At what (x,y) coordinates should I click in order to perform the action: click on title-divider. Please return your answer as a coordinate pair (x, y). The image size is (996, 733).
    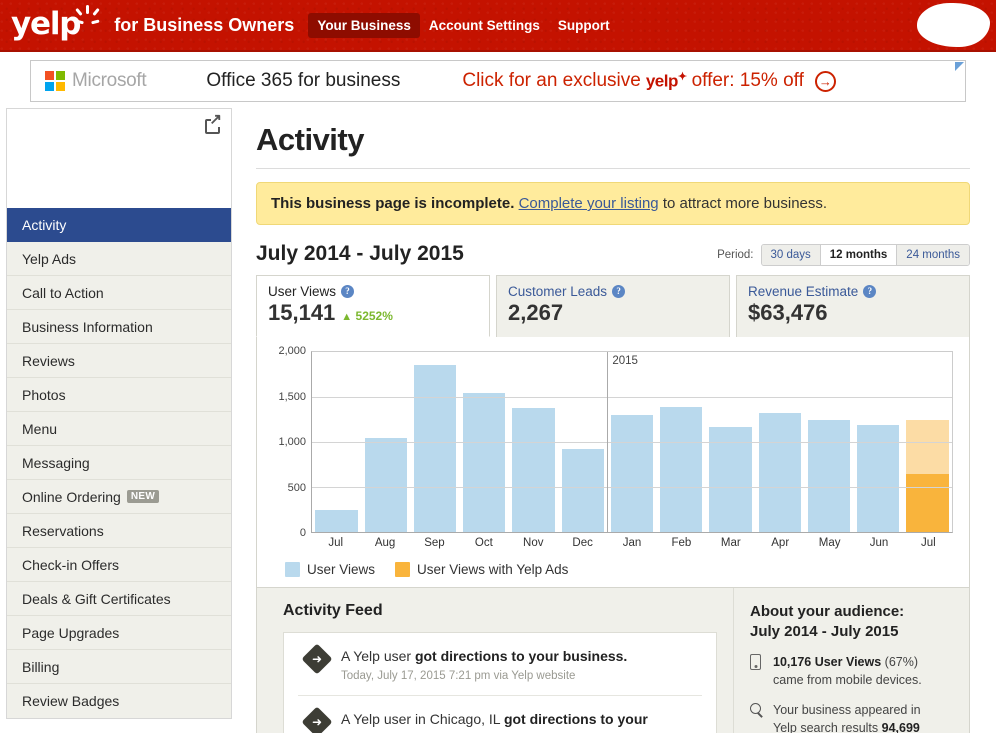
    Looking at the image, I should click on (613, 168).